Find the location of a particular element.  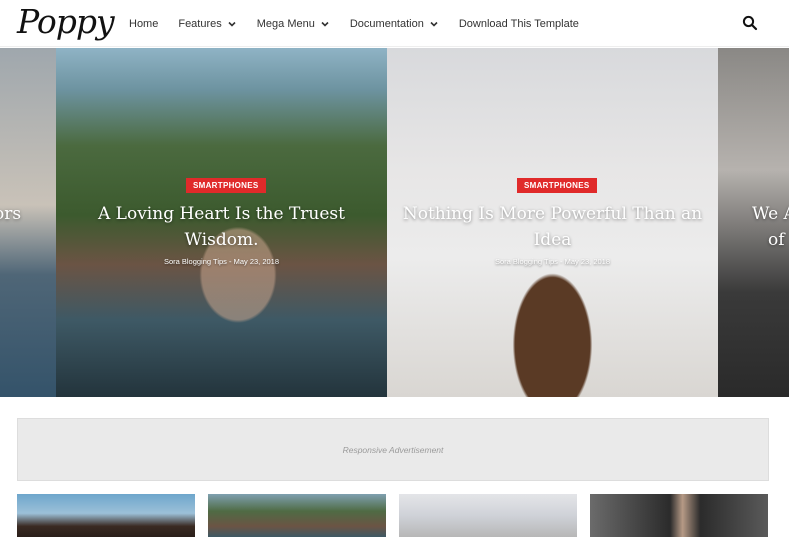

slide-title-line: Wisdom. is located at coordinates (221, 240).